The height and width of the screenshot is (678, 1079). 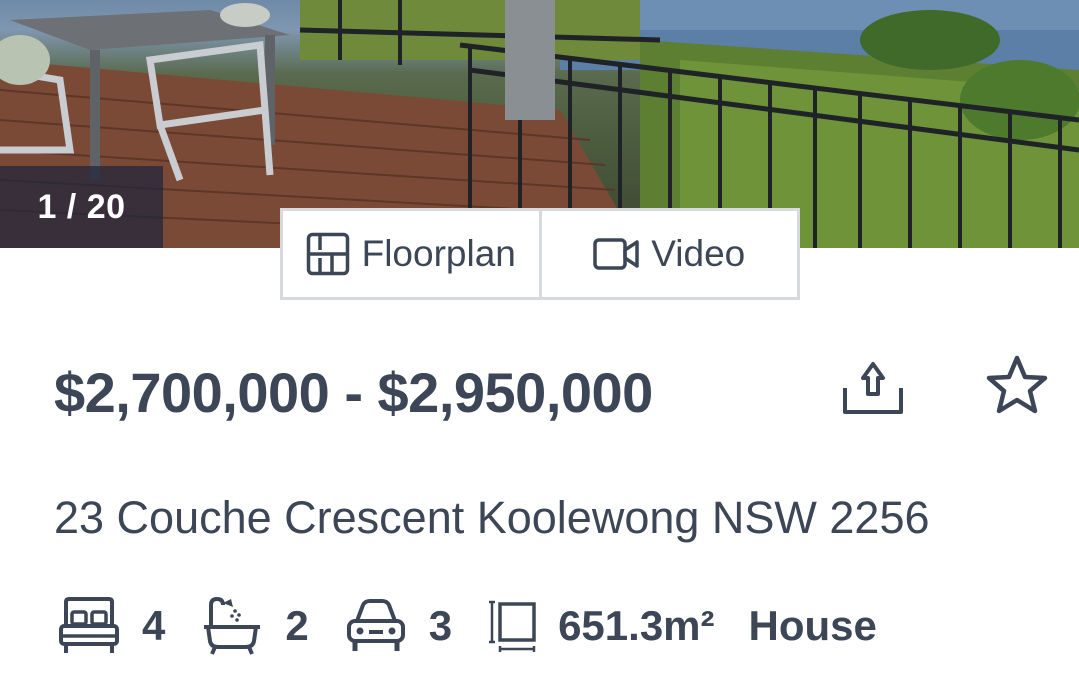 What do you see at coordinates (232, 625) in the screenshot?
I see `bathtub-icon` at bounding box center [232, 625].